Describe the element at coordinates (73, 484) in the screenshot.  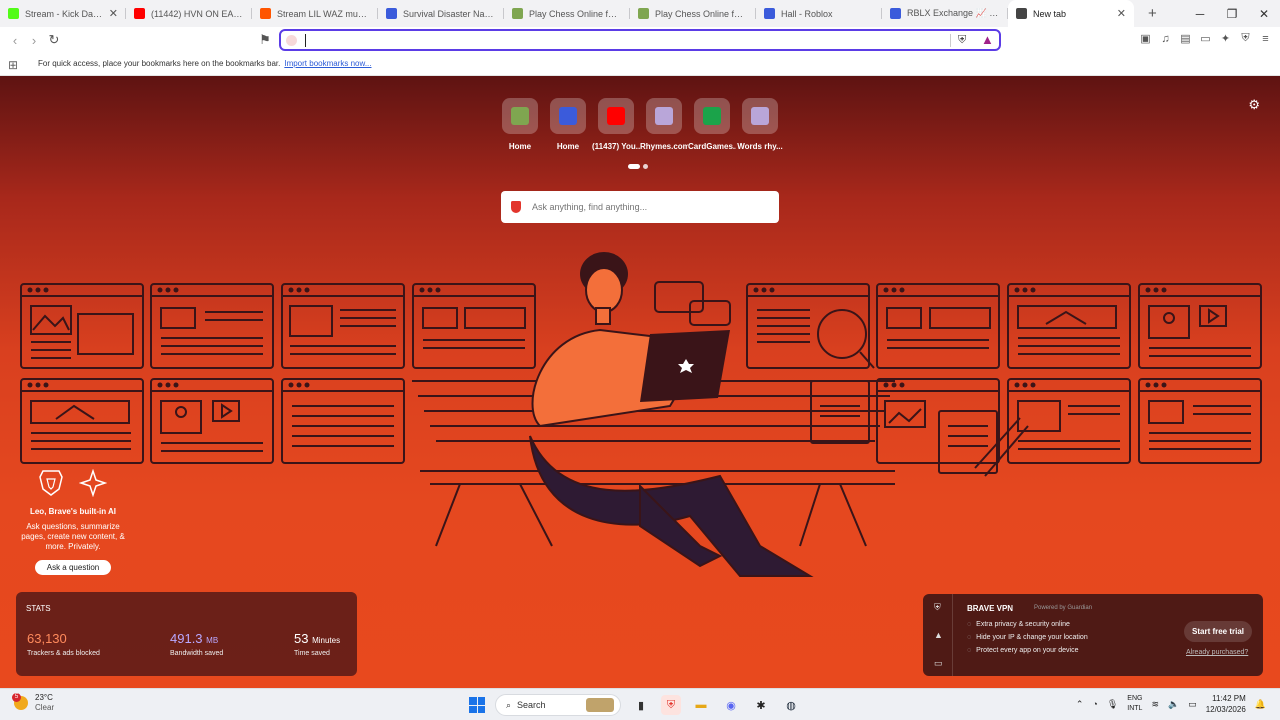
I see `leo-icons` at that location.